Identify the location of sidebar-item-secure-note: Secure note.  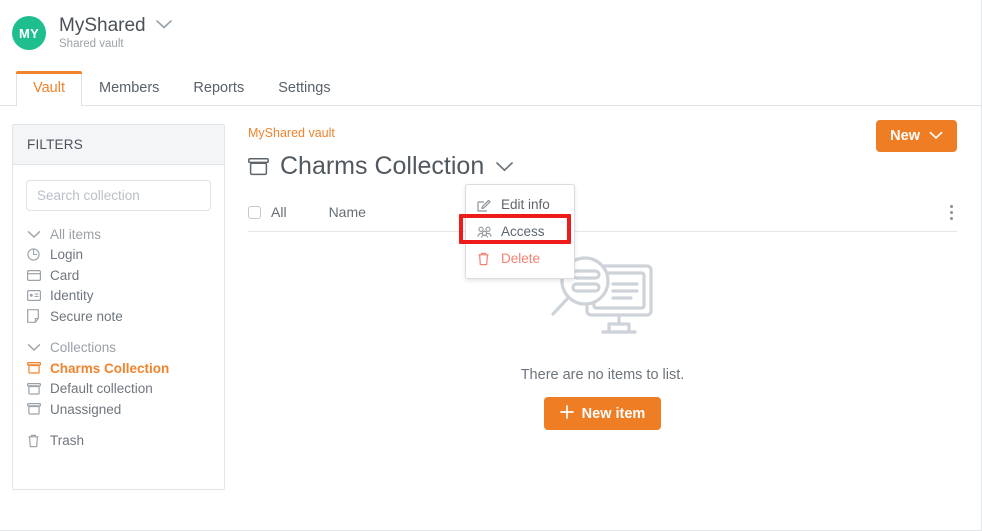
(118, 316).